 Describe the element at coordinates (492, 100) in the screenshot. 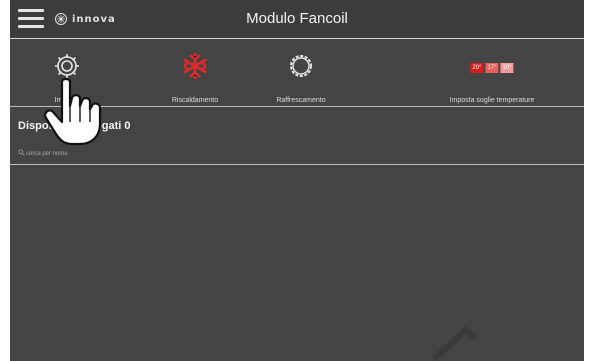

I see `tool-imposta-soglie-label: Imposta soglie temperature` at that location.